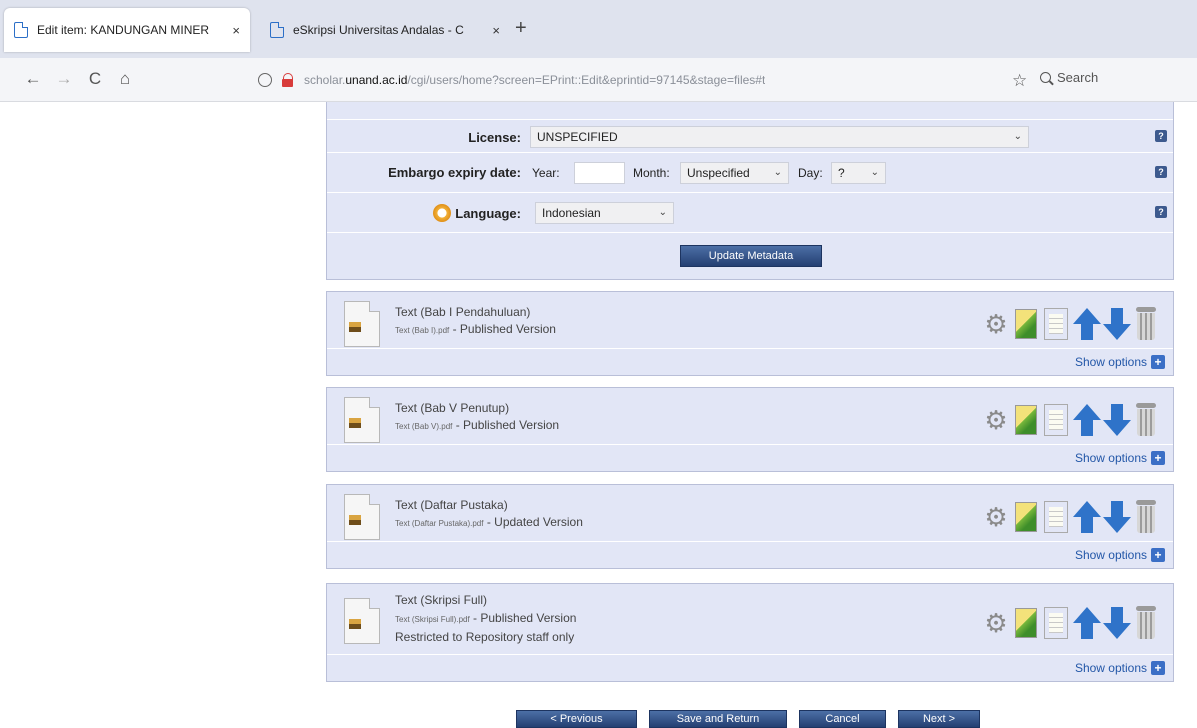 The height and width of the screenshot is (728, 1197). I want to click on file-link: Text (Bab I).pdf, so click(422, 330).